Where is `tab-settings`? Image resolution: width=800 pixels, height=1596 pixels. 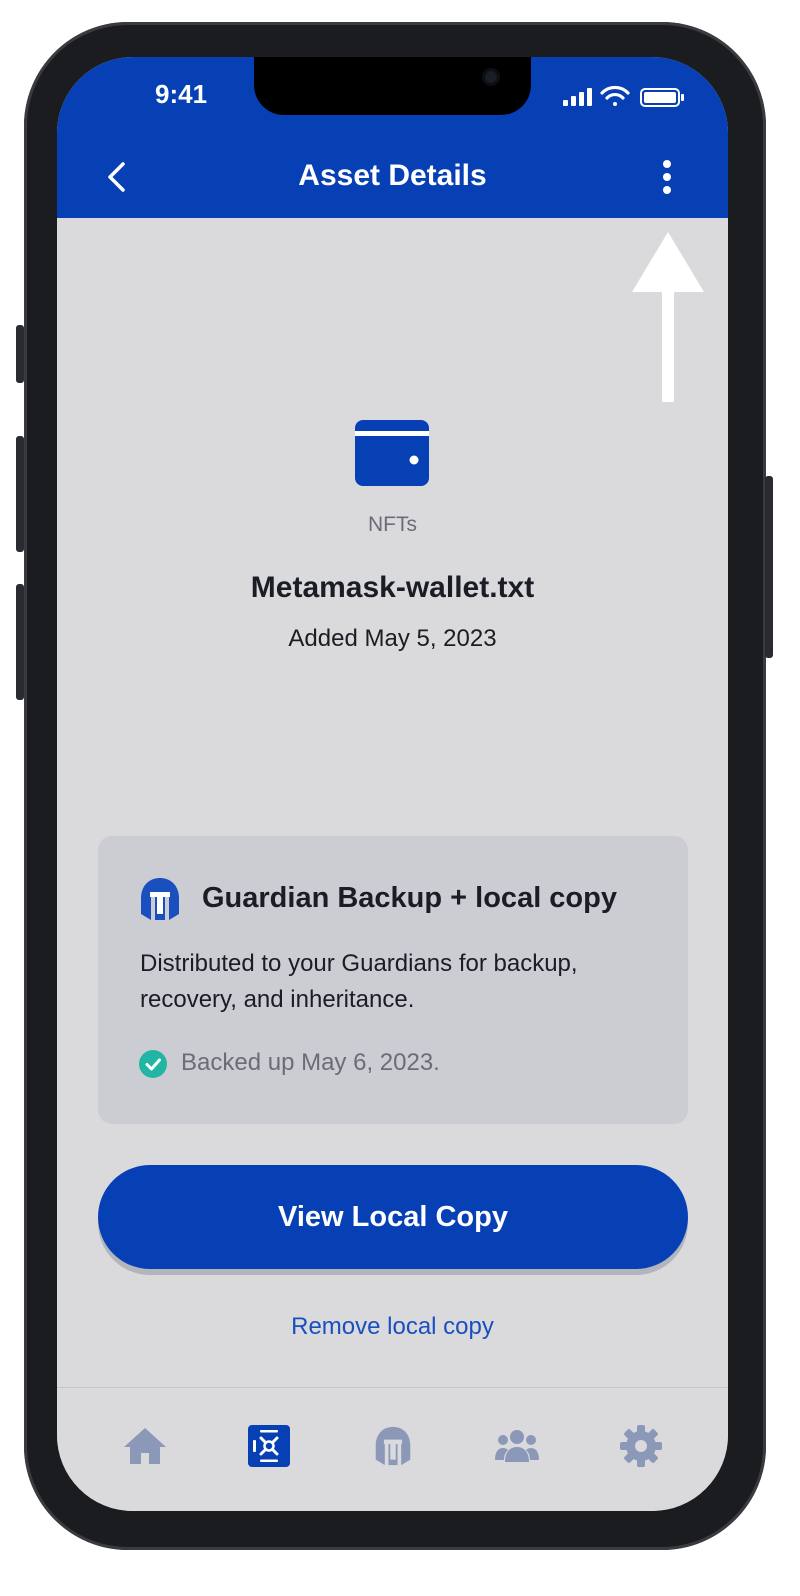
tab-settings is located at coordinates (641, 1446).